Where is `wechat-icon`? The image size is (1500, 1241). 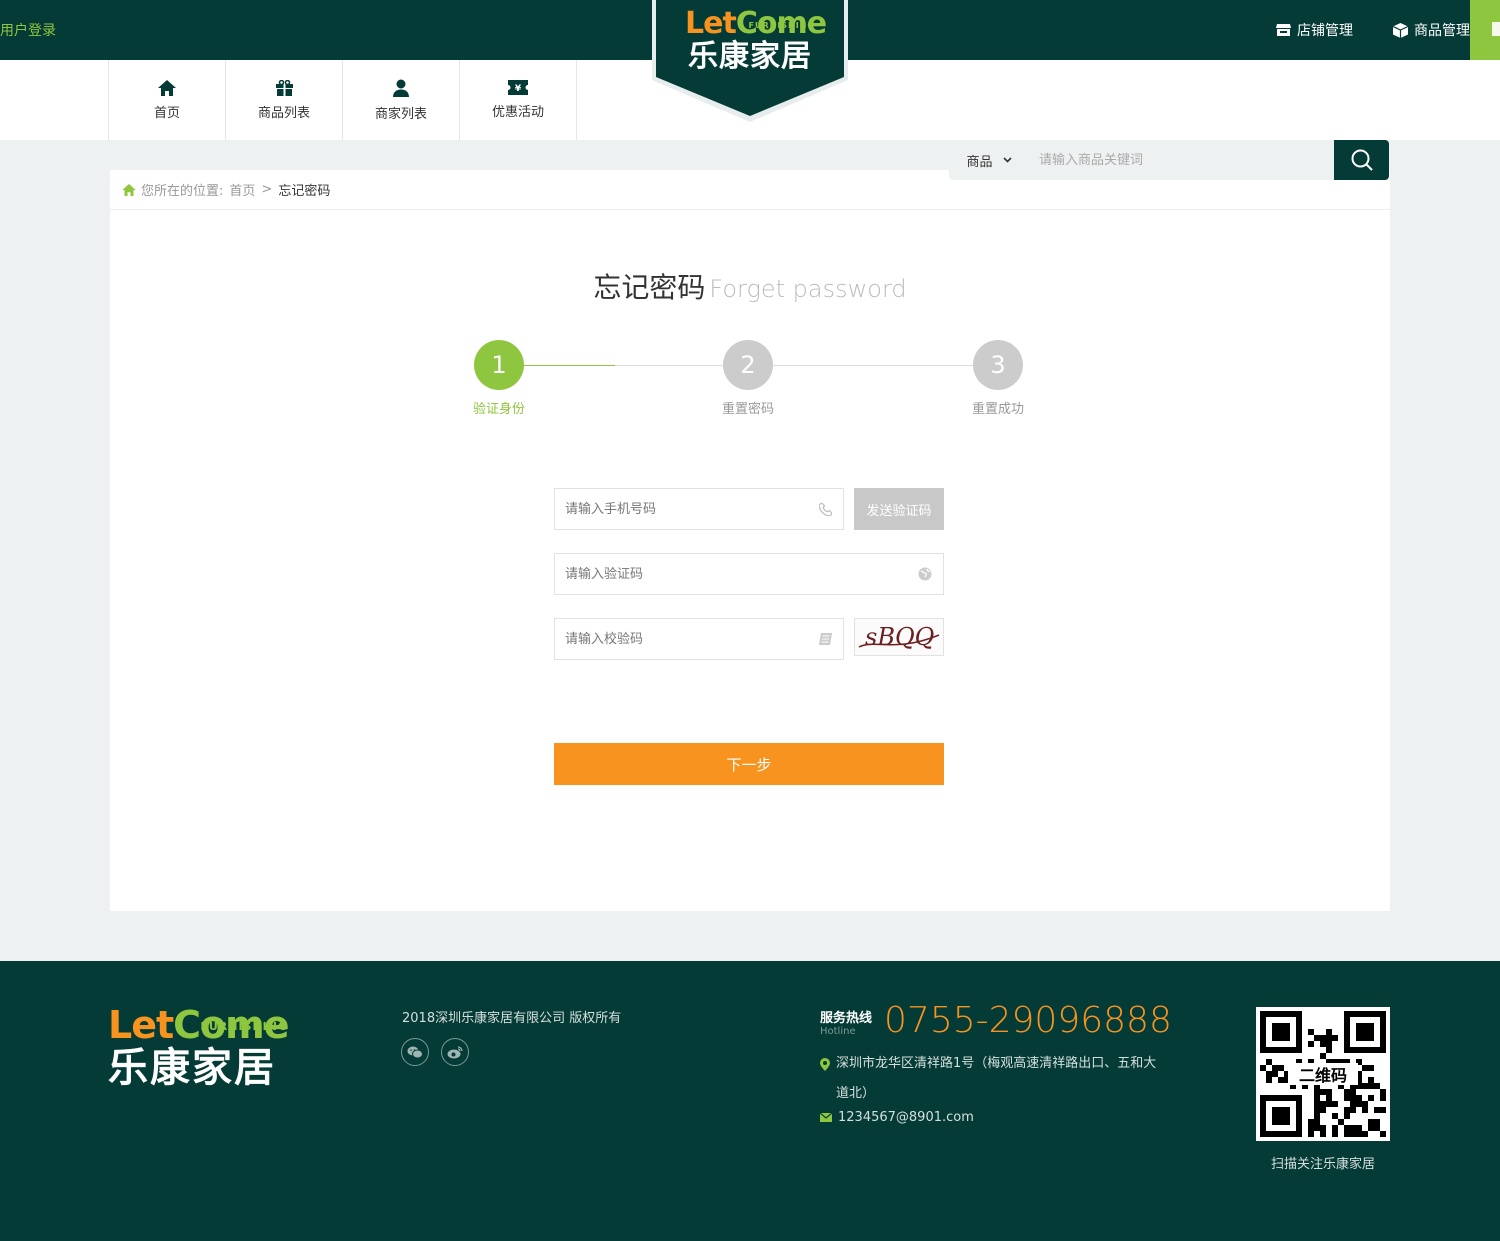 wechat-icon is located at coordinates (415, 1052).